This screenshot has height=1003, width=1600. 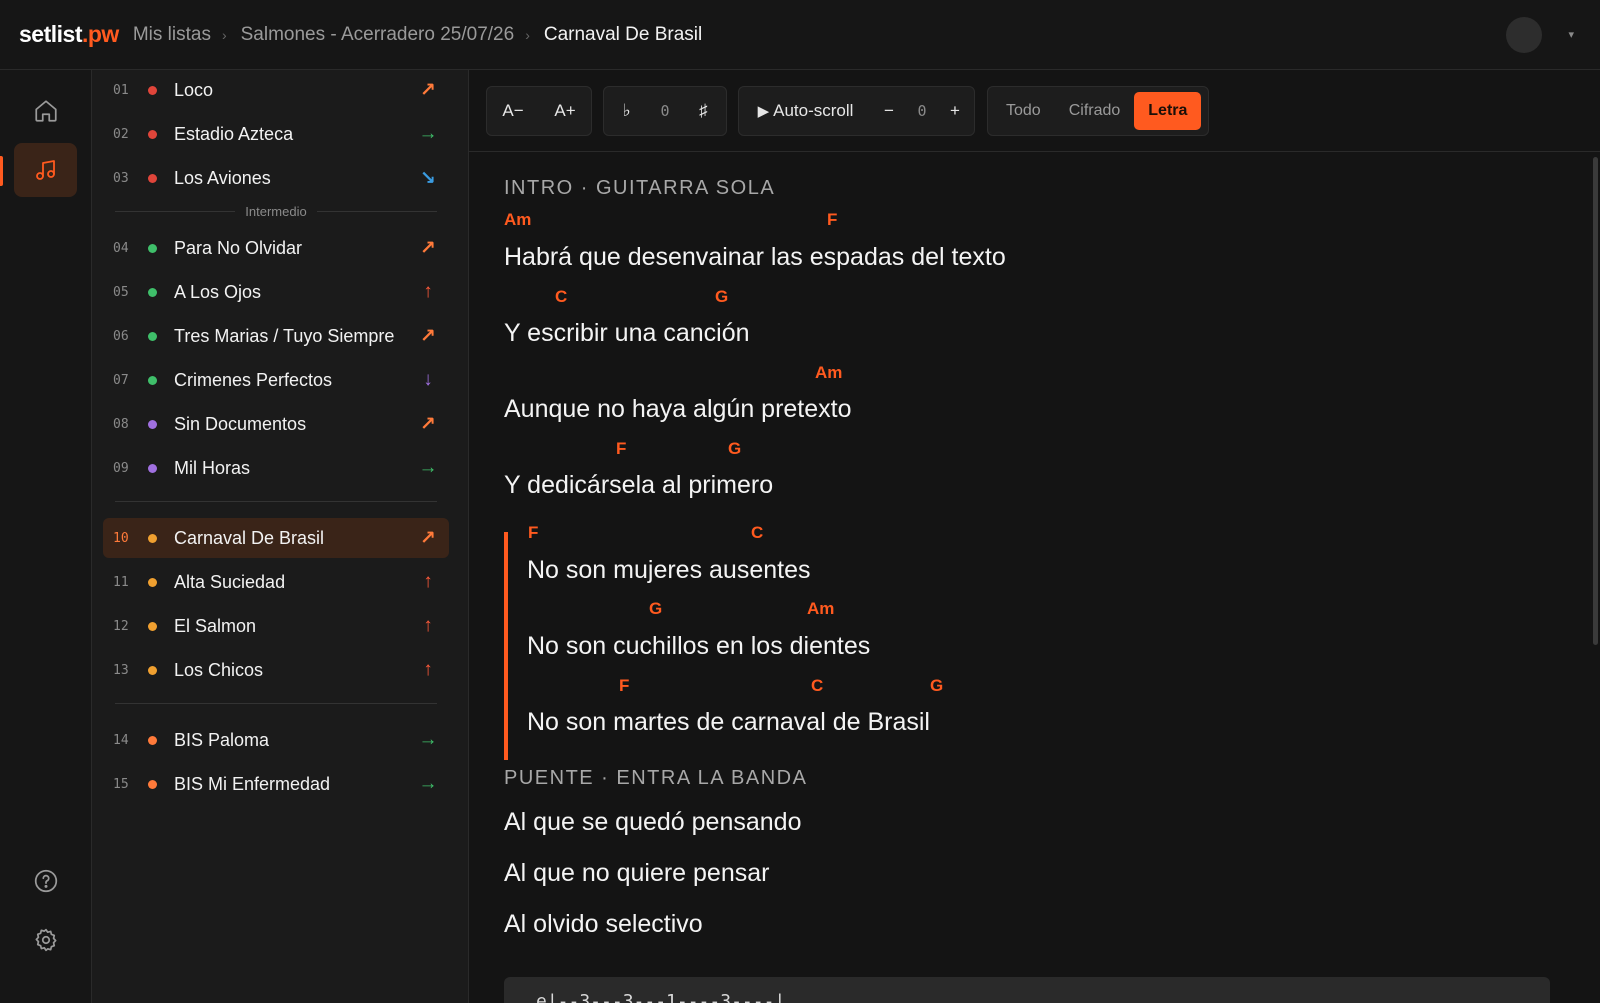 What do you see at coordinates (121, 336) in the screenshot?
I see `song-number: 06` at bounding box center [121, 336].